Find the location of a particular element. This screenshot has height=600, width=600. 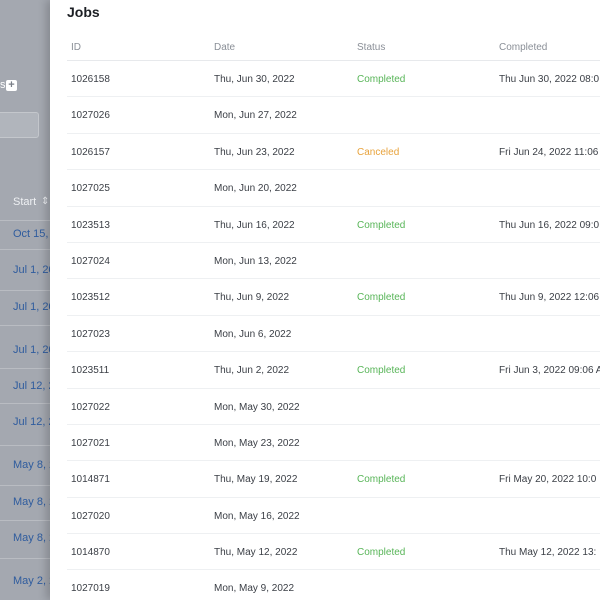

column-header-completed: Completed is located at coordinates (523, 47).